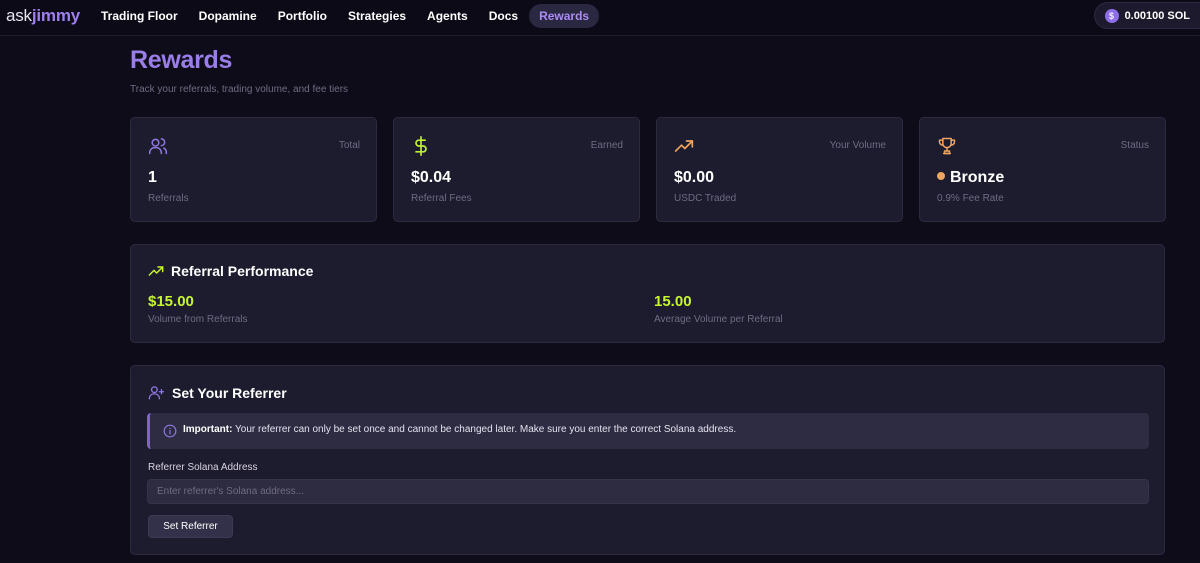 This screenshot has width=1200, height=563. Describe the element at coordinates (242, 271) in the screenshot. I see `section-title: Referral Performance` at that location.